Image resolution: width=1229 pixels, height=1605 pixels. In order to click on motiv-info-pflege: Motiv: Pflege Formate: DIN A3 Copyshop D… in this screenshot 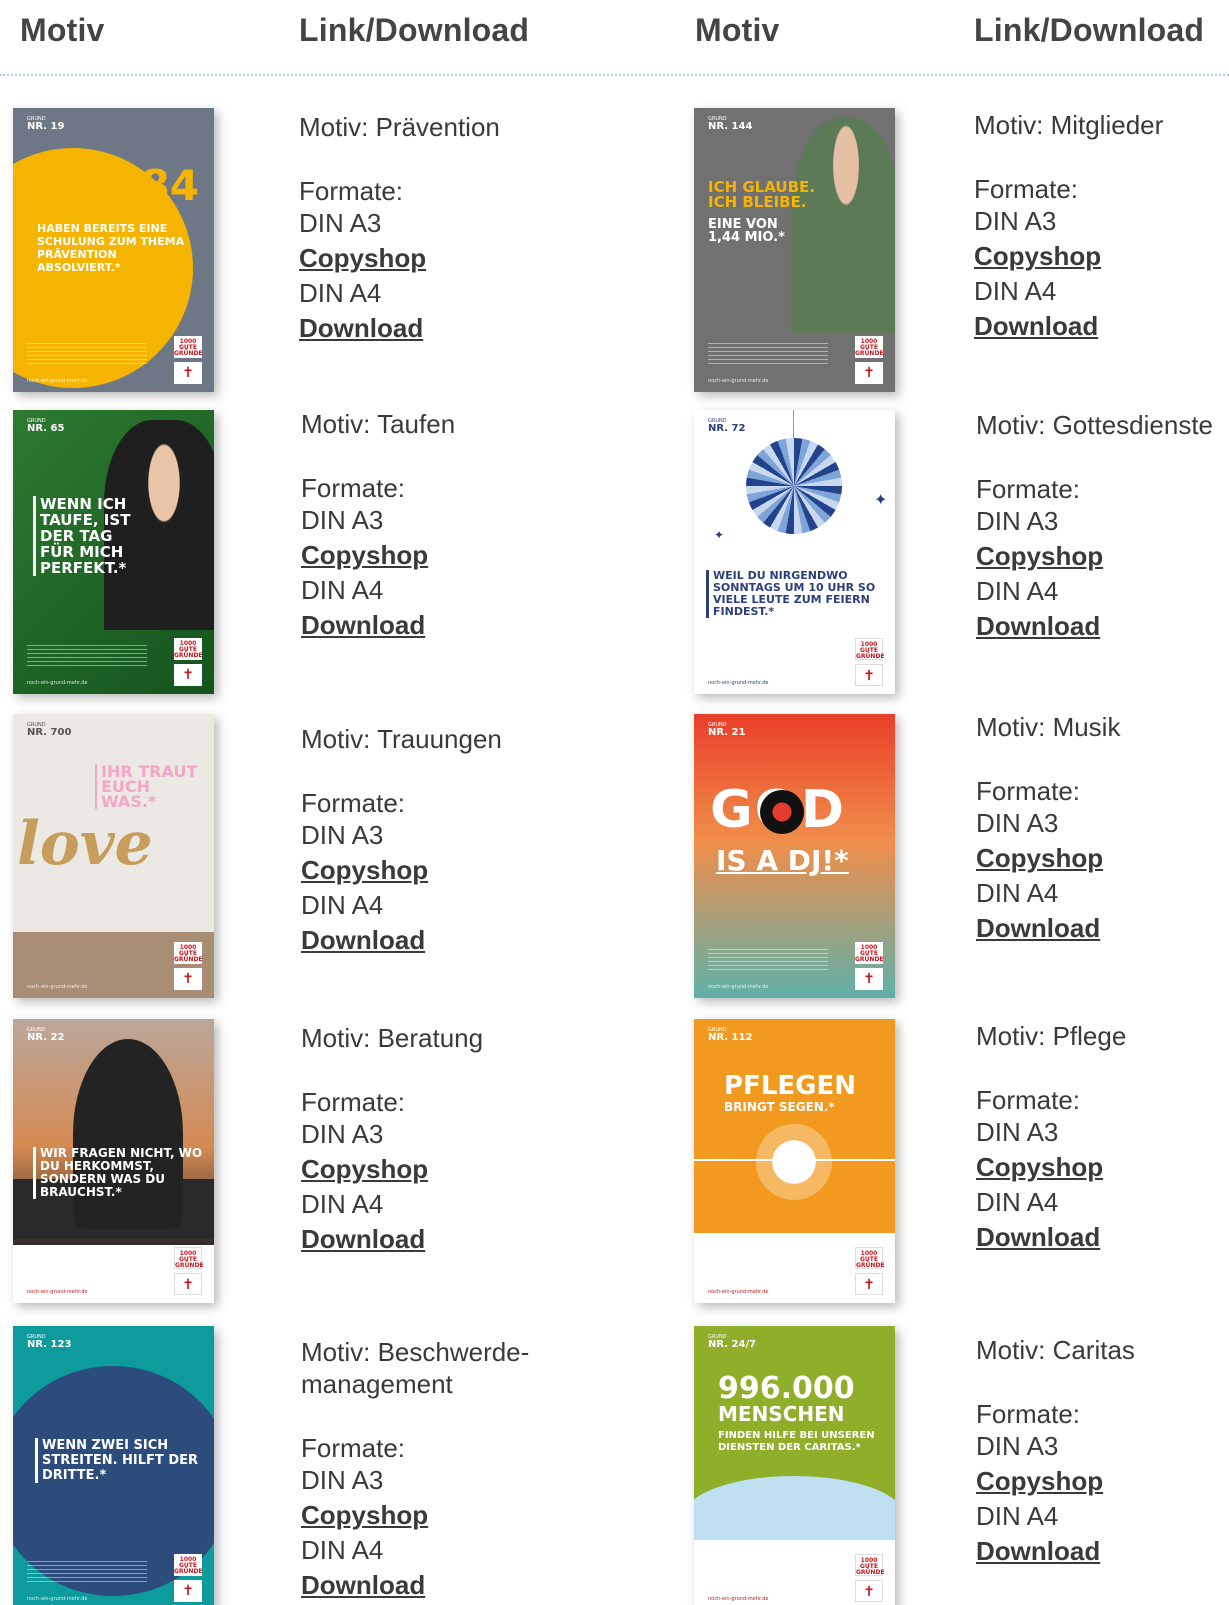, I will do `click(1102, 1138)`.